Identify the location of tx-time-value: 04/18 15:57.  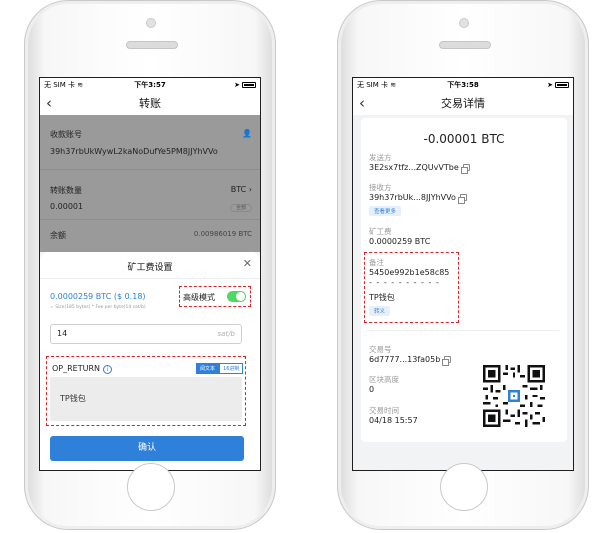
(393, 420).